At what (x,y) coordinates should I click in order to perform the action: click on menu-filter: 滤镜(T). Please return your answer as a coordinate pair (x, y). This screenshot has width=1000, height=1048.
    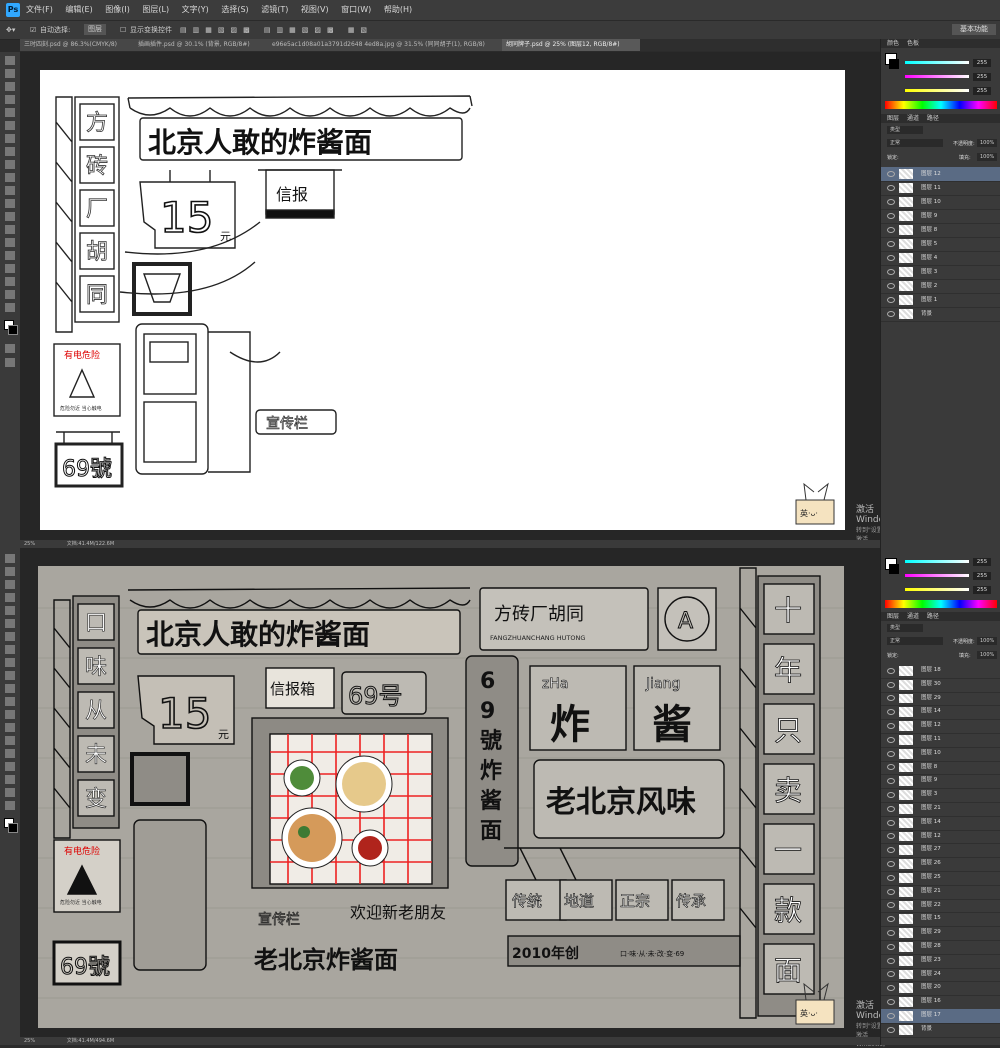
    Looking at the image, I should click on (274, 9).